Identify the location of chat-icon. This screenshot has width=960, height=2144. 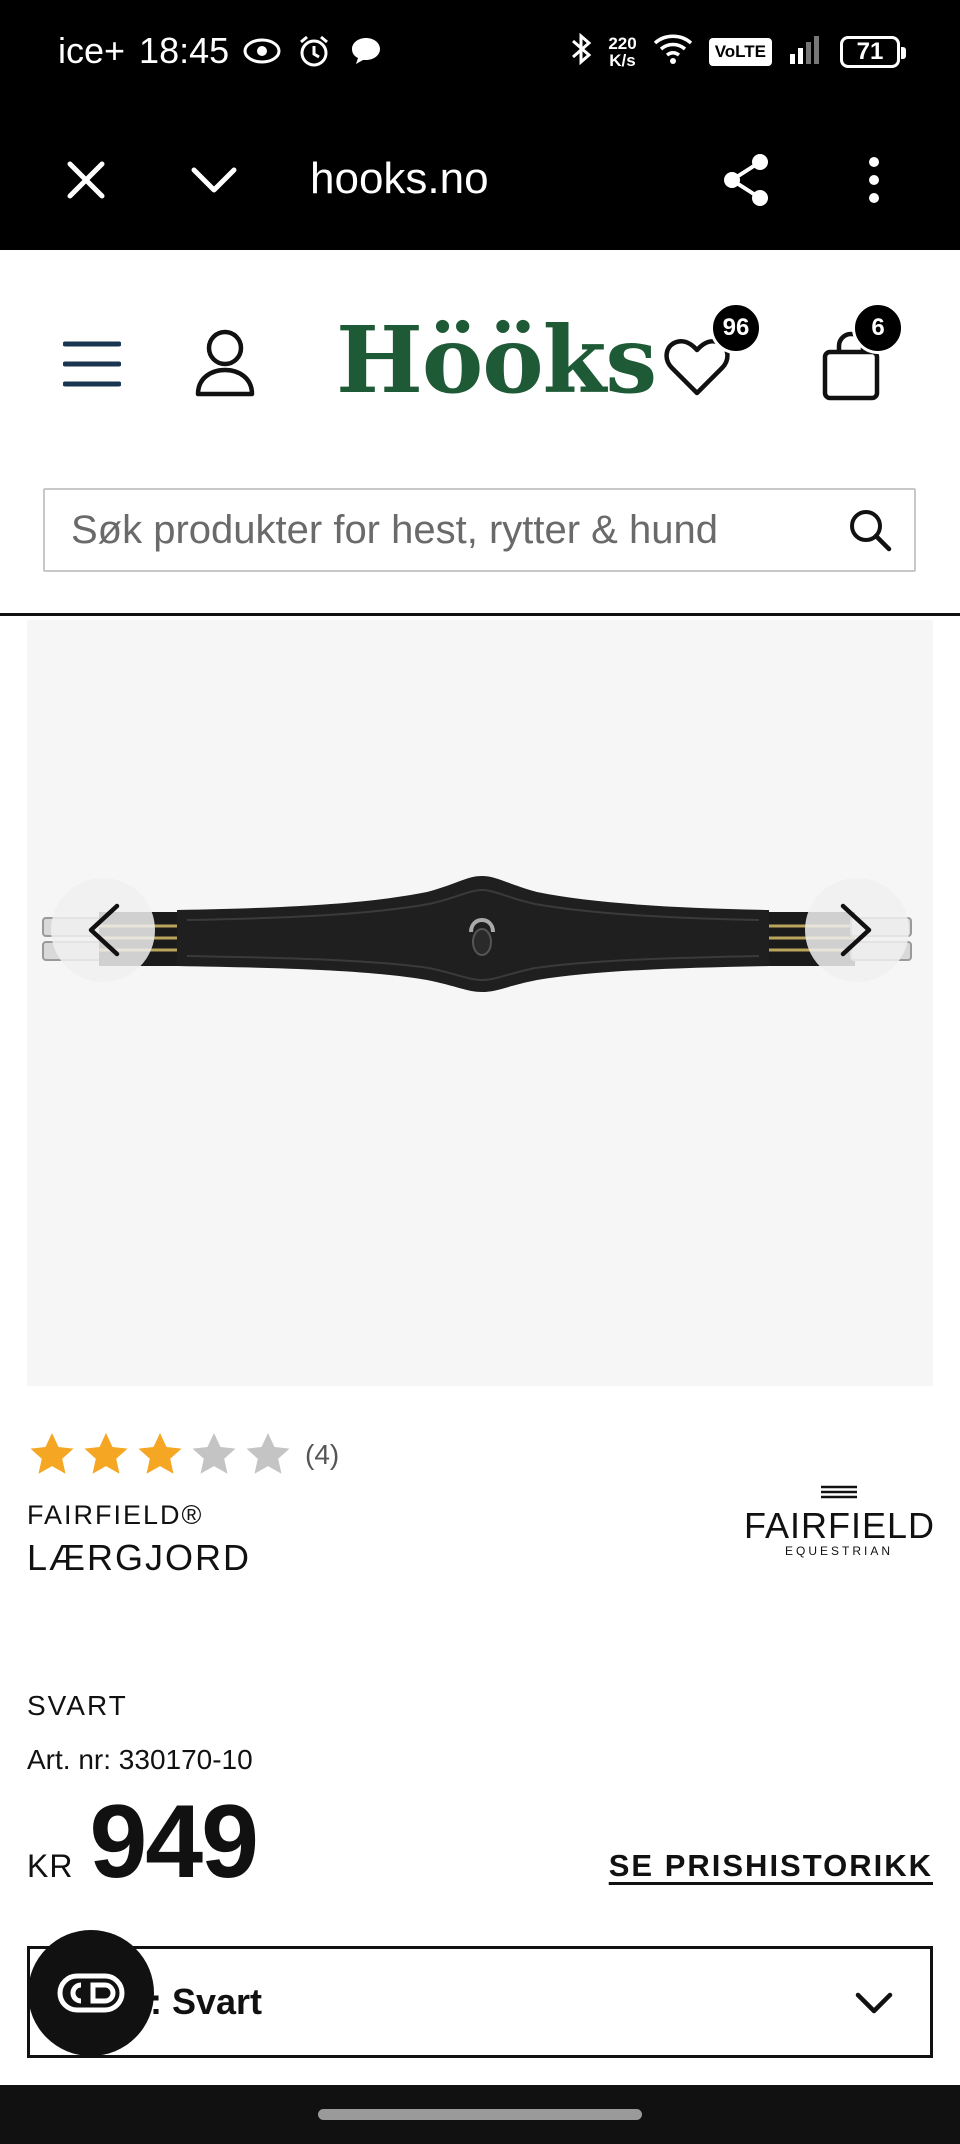
(91, 1993).